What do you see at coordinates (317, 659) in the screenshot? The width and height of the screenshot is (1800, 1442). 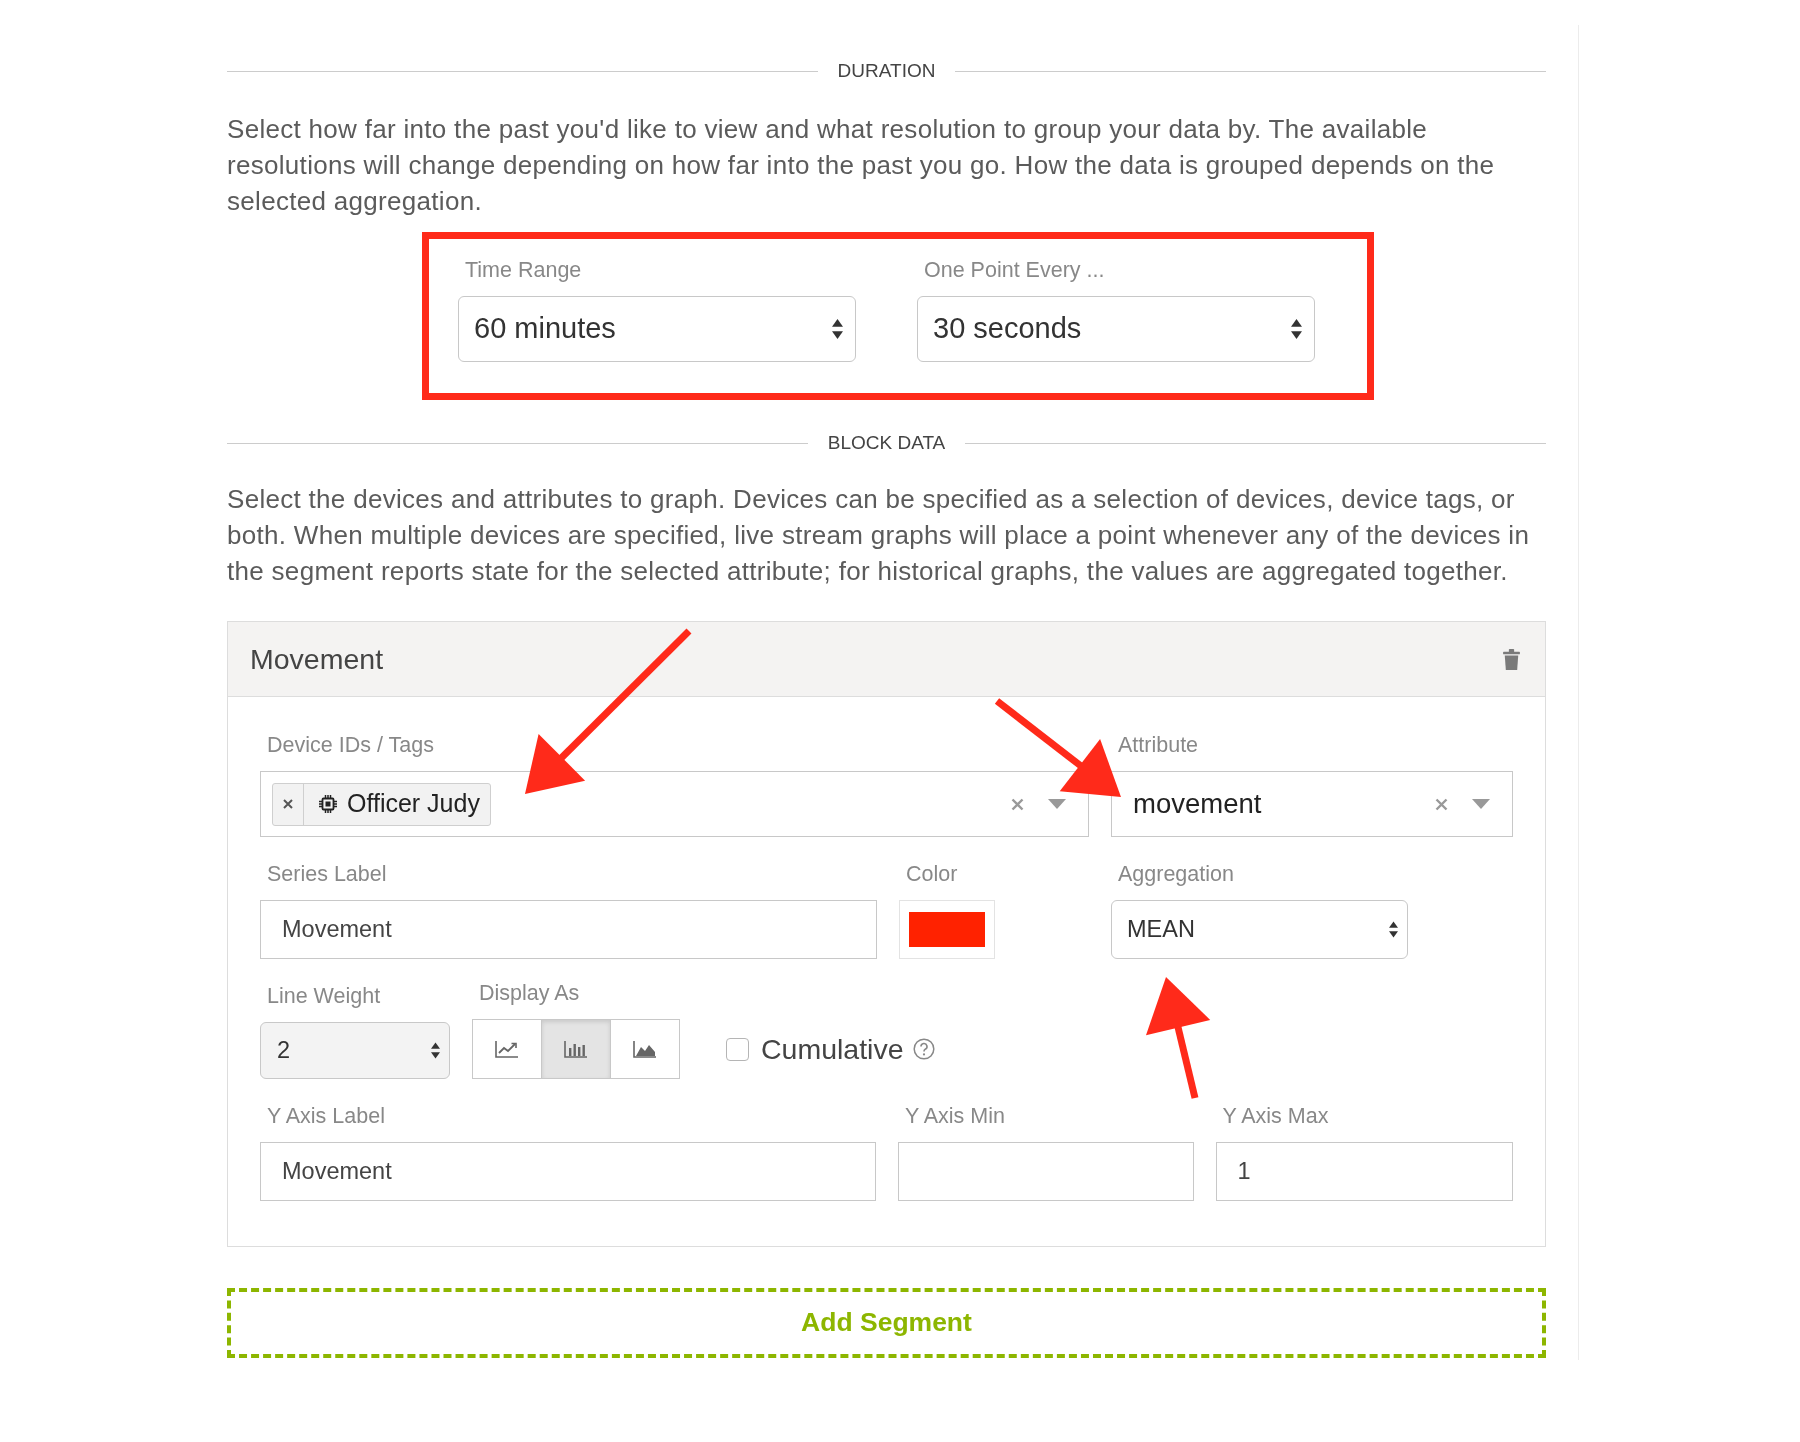 I see `panel-title: Movement` at bounding box center [317, 659].